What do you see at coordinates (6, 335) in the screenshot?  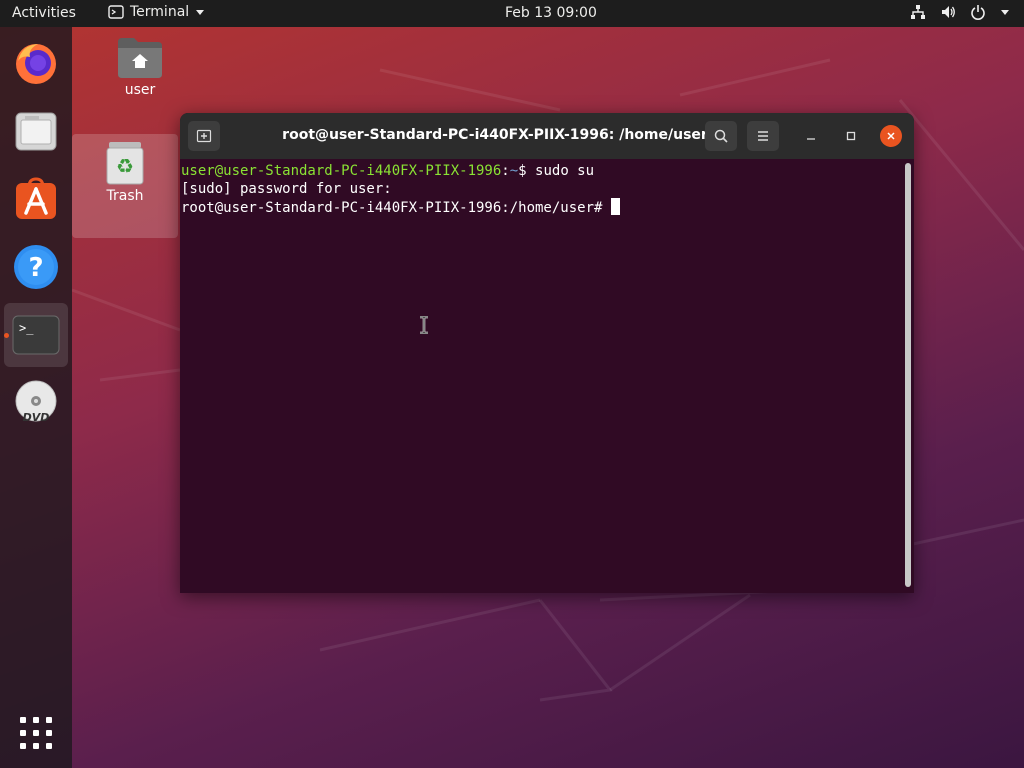 I see `running-indicator` at bounding box center [6, 335].